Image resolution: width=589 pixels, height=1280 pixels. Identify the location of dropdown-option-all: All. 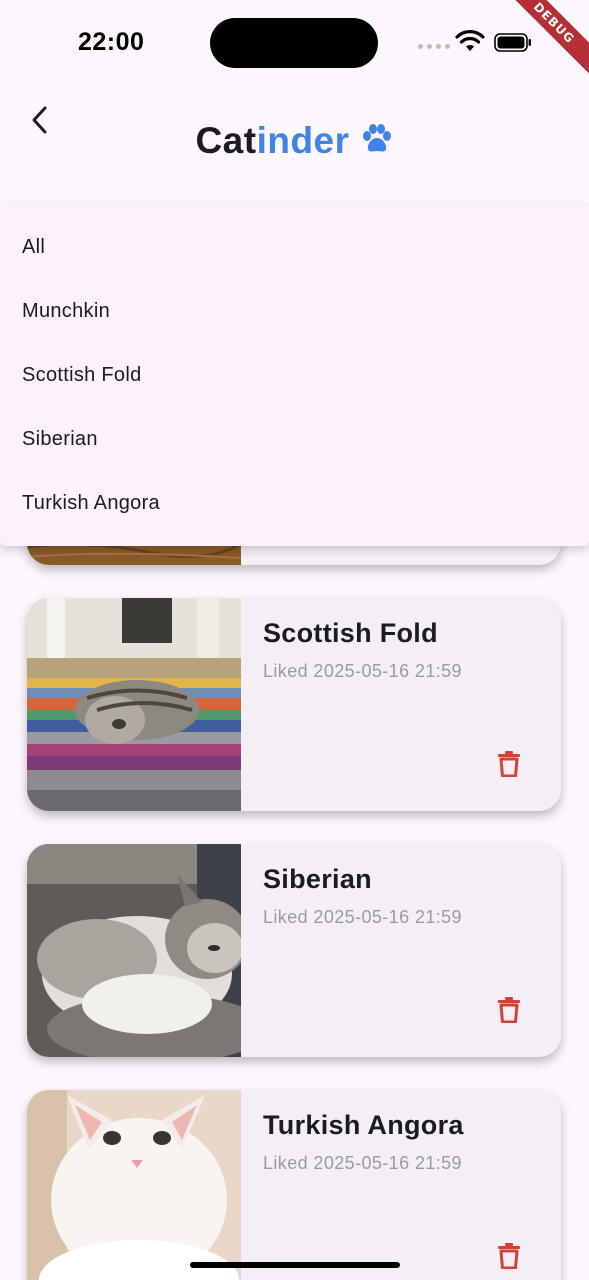
(294, 247).